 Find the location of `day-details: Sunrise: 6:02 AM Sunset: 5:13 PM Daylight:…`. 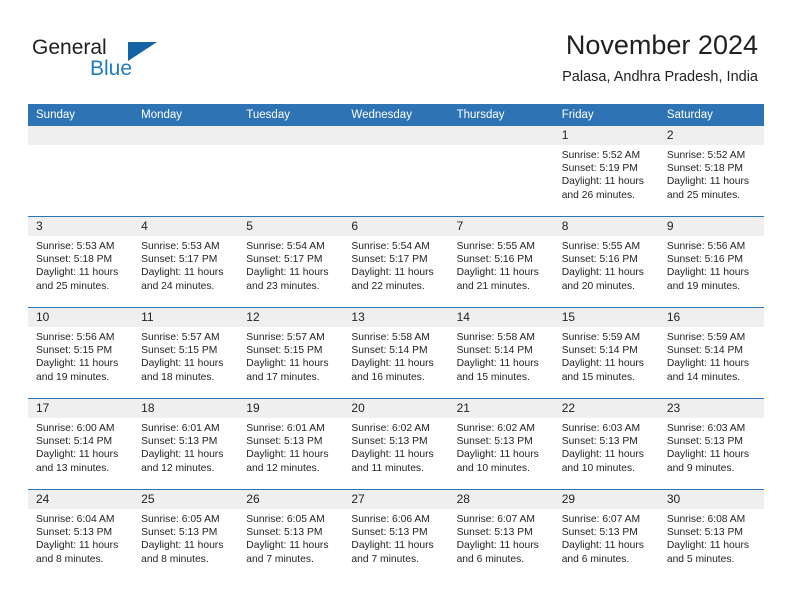

day-details: Sunrise: 6:02 AM Sunset: 5:13 PM Daylight:… is located at coordinates (501, 446).